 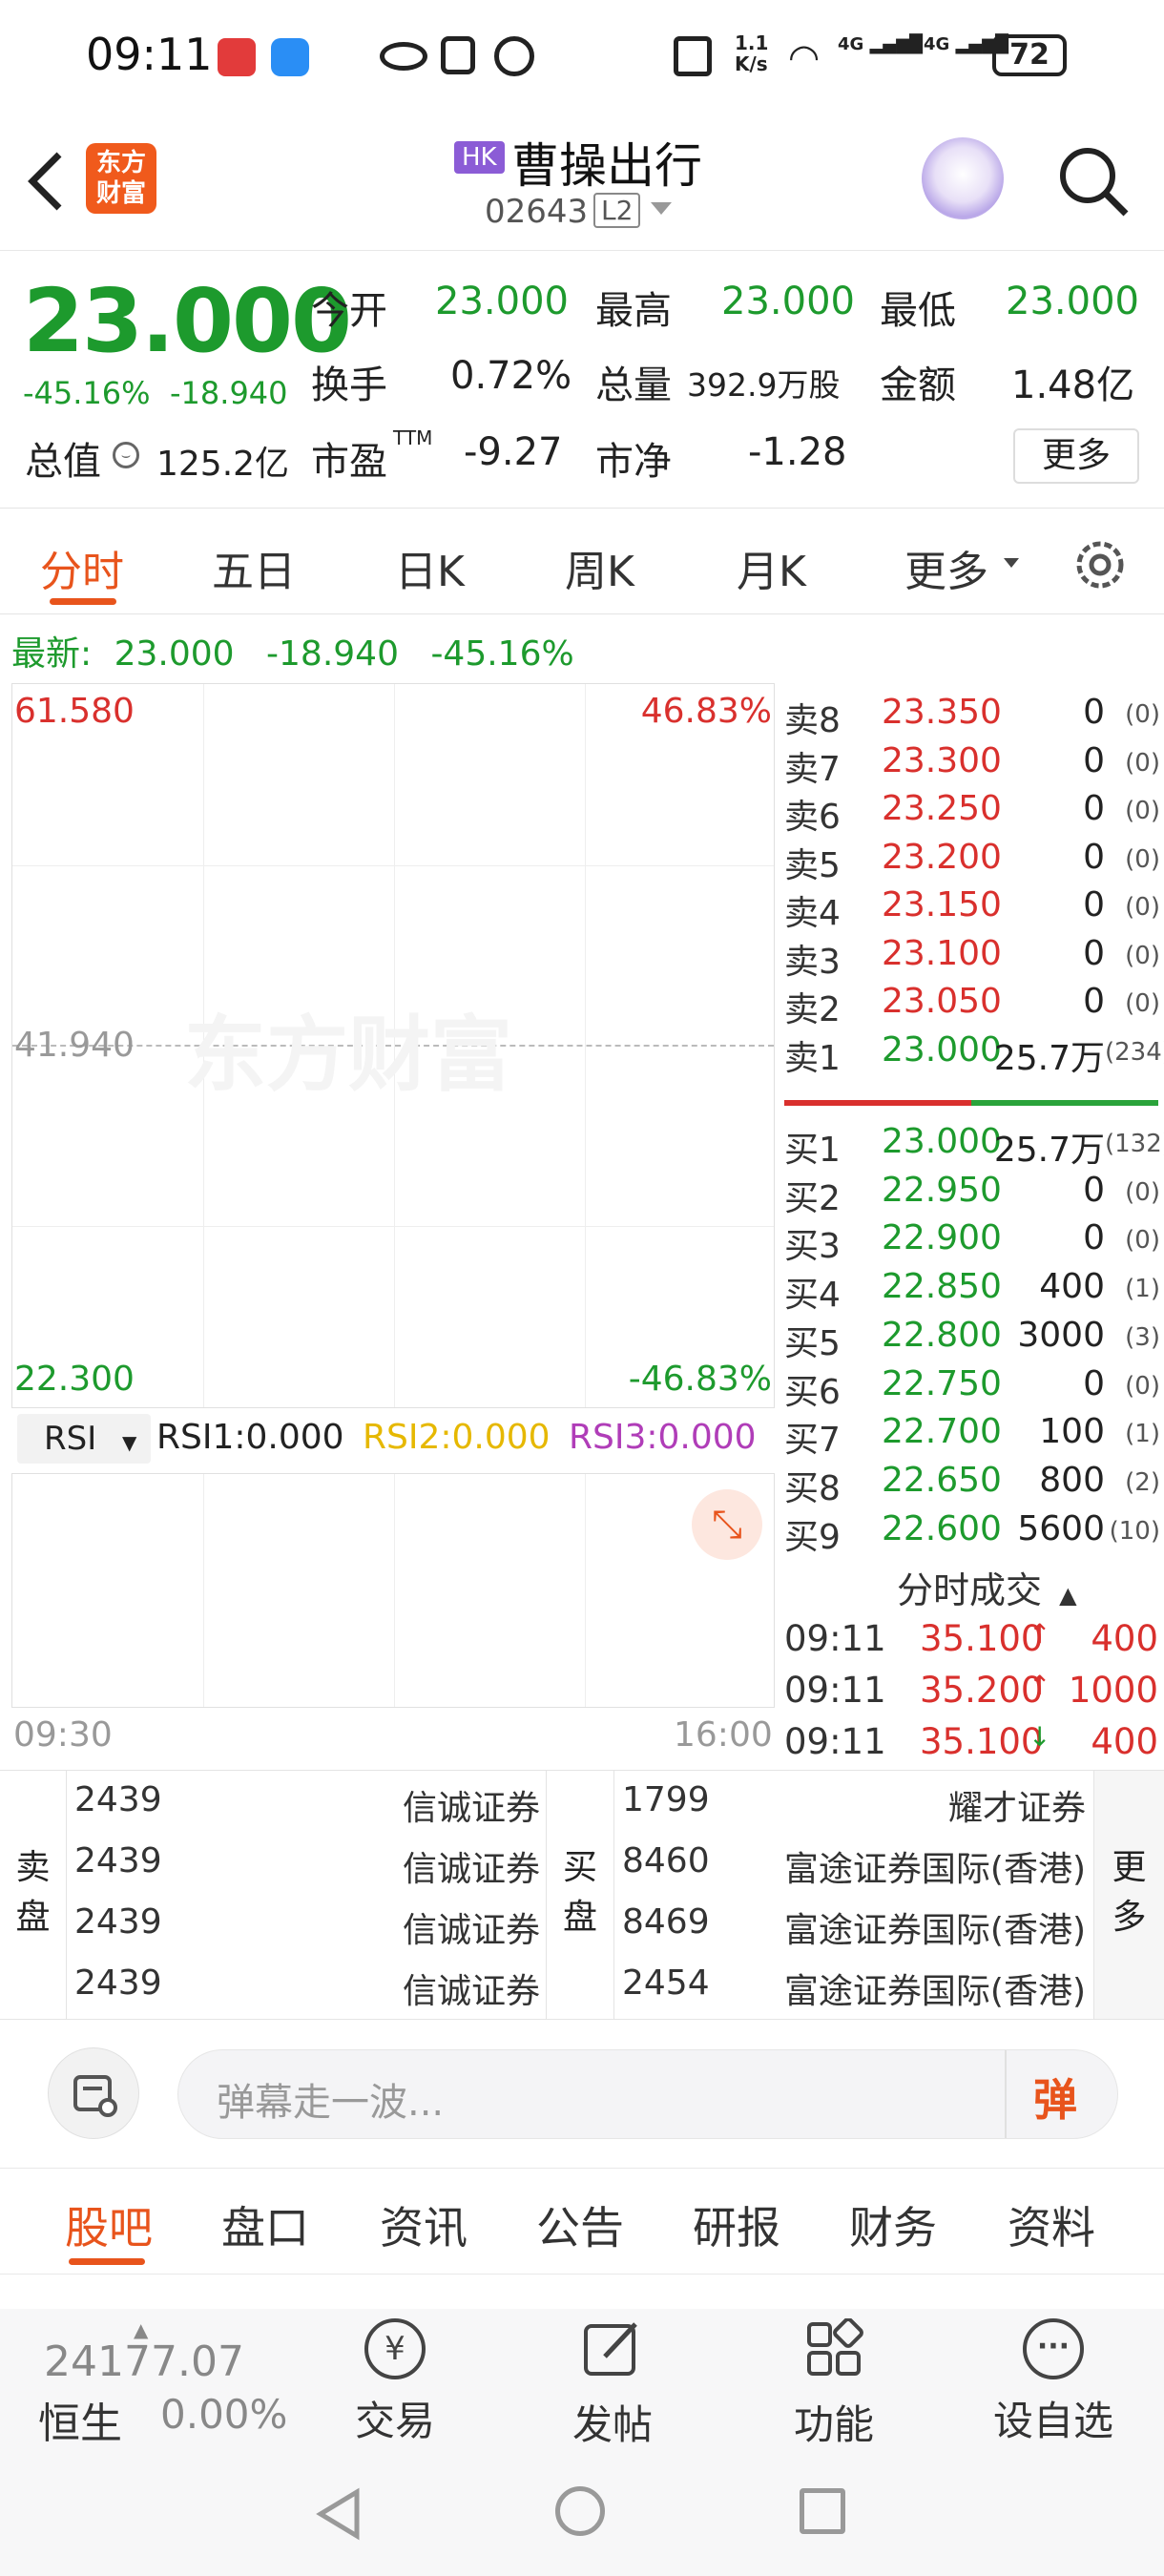 What do you see at coordinates (1134, 1531) in the screenshot?
I see `level-count: (10)` at bounding box center [1134, 1531].